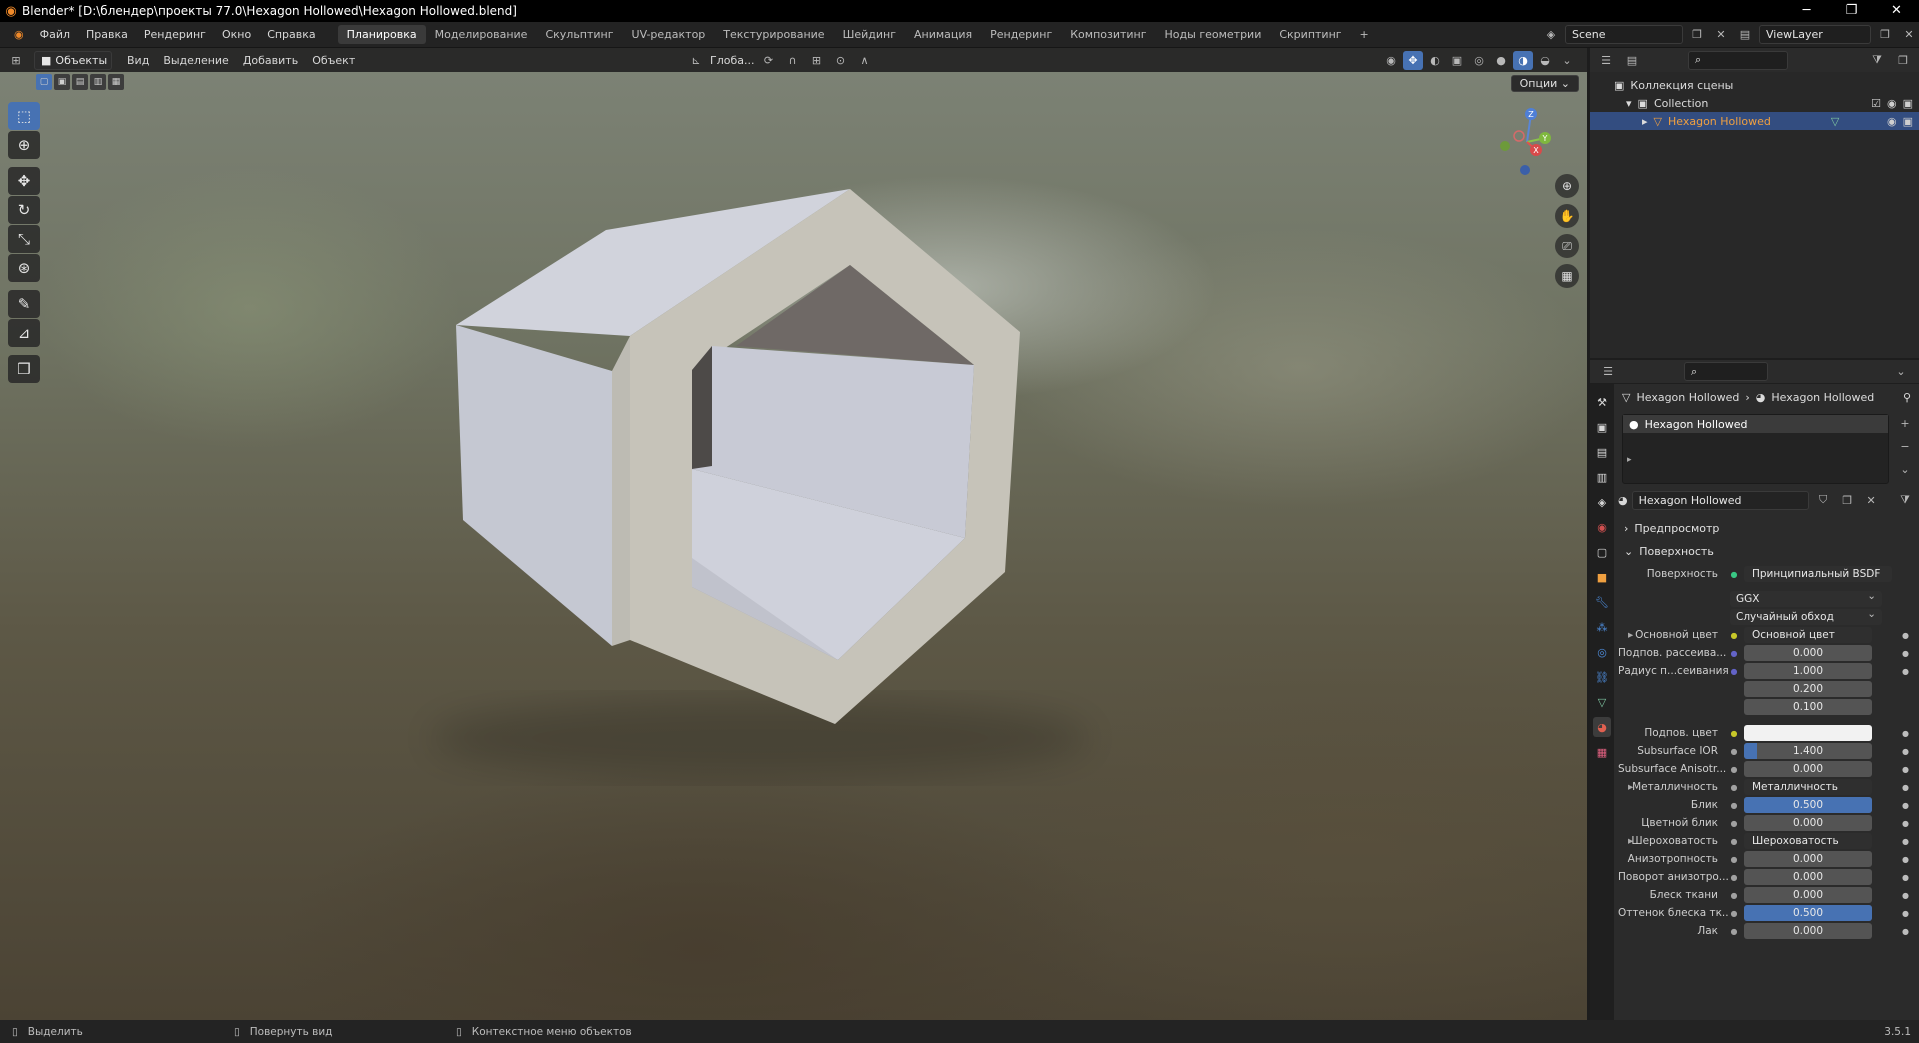 The width and height of the screenshot is (1919, 1043). Describe the element at coordinates (1808, 689) in the screenshot. I see `value-slider: 0.200` at that location.